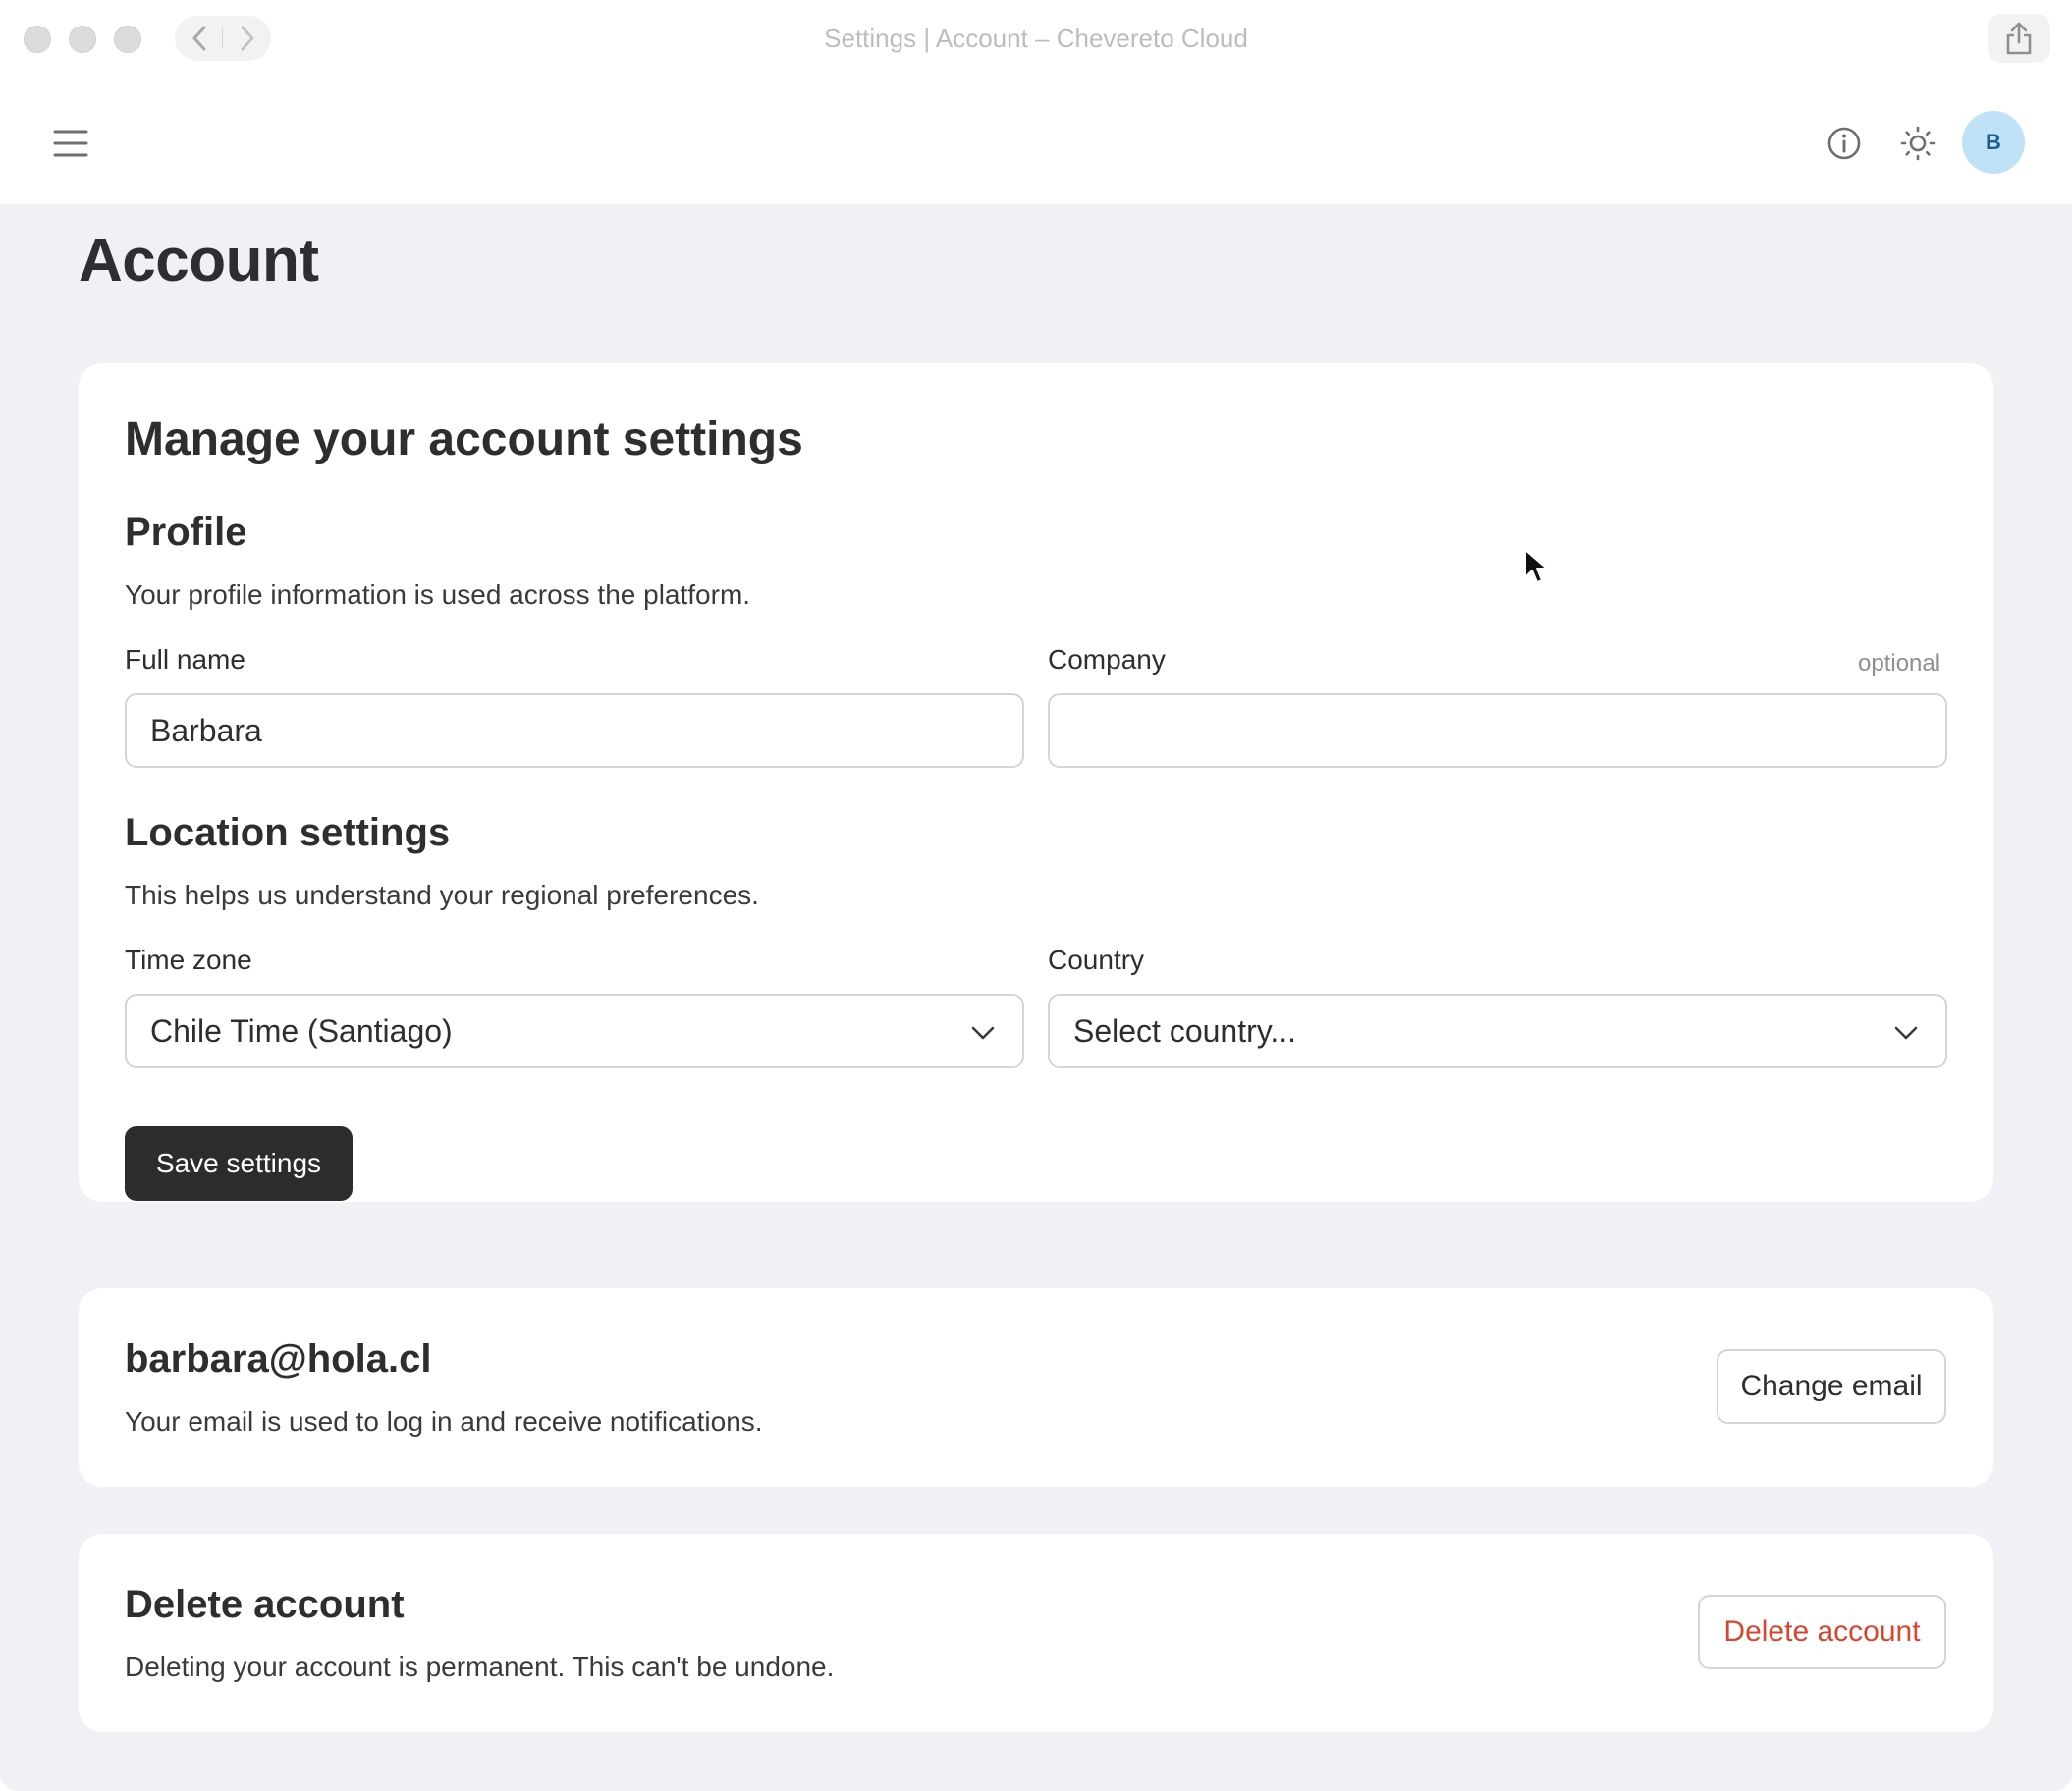 This screenshot has height=1791, width=2072. What do you see at coordinates (302, 1030) in the screenshot?
I see `timezone-selected-value: Chile Time (Santiago)` at bounding box center [302, 1030].